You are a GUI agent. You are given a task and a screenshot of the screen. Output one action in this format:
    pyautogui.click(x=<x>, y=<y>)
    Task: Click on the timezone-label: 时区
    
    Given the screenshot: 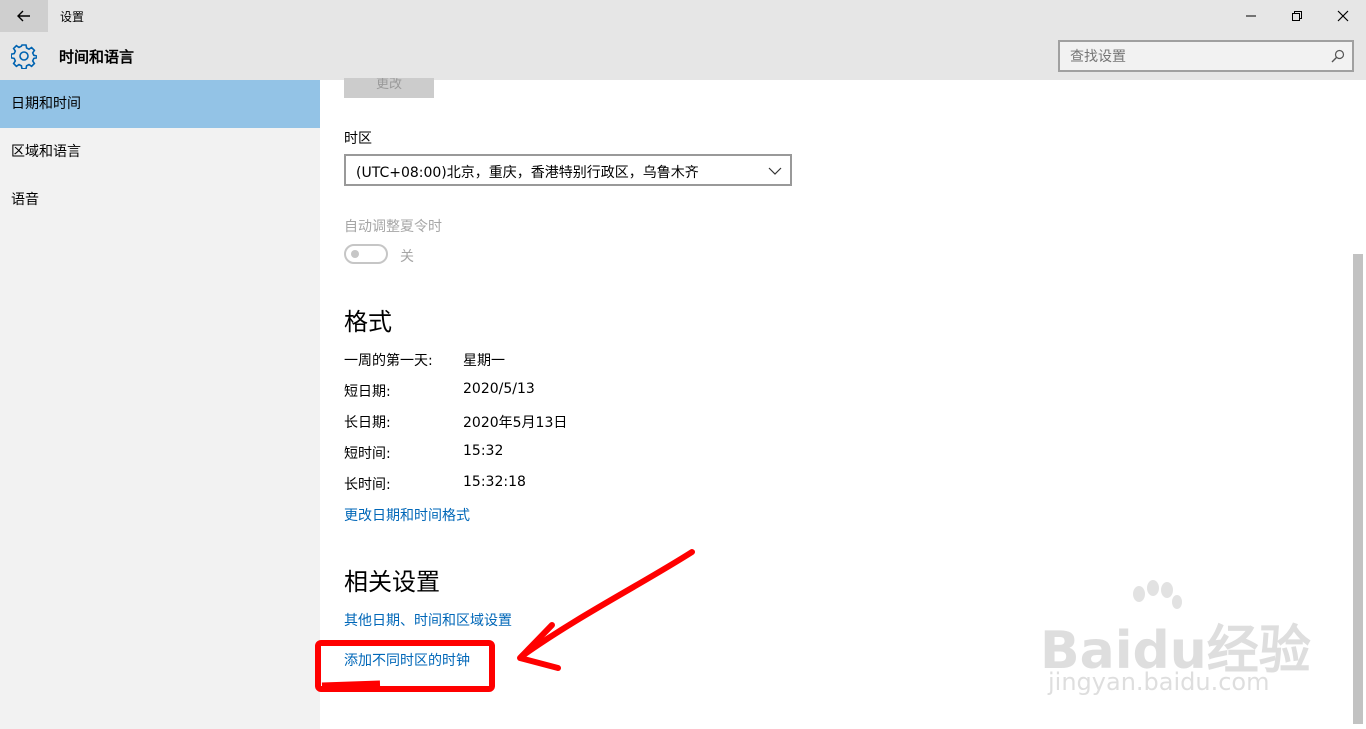 What is the action you would take?
    pyautogui.click(x=358, y=139)
    